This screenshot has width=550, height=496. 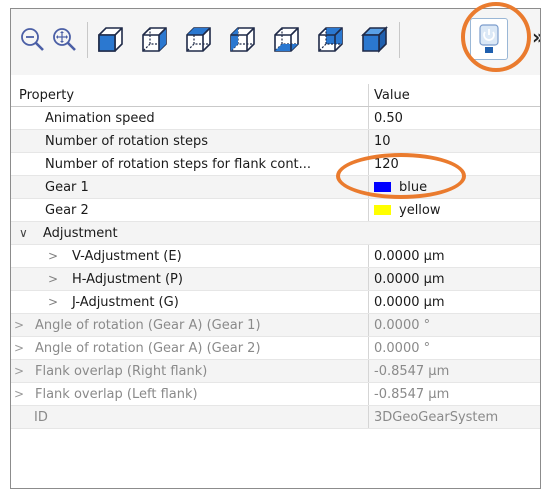 I want to click on view-3-button, so click(x=199, y=40).